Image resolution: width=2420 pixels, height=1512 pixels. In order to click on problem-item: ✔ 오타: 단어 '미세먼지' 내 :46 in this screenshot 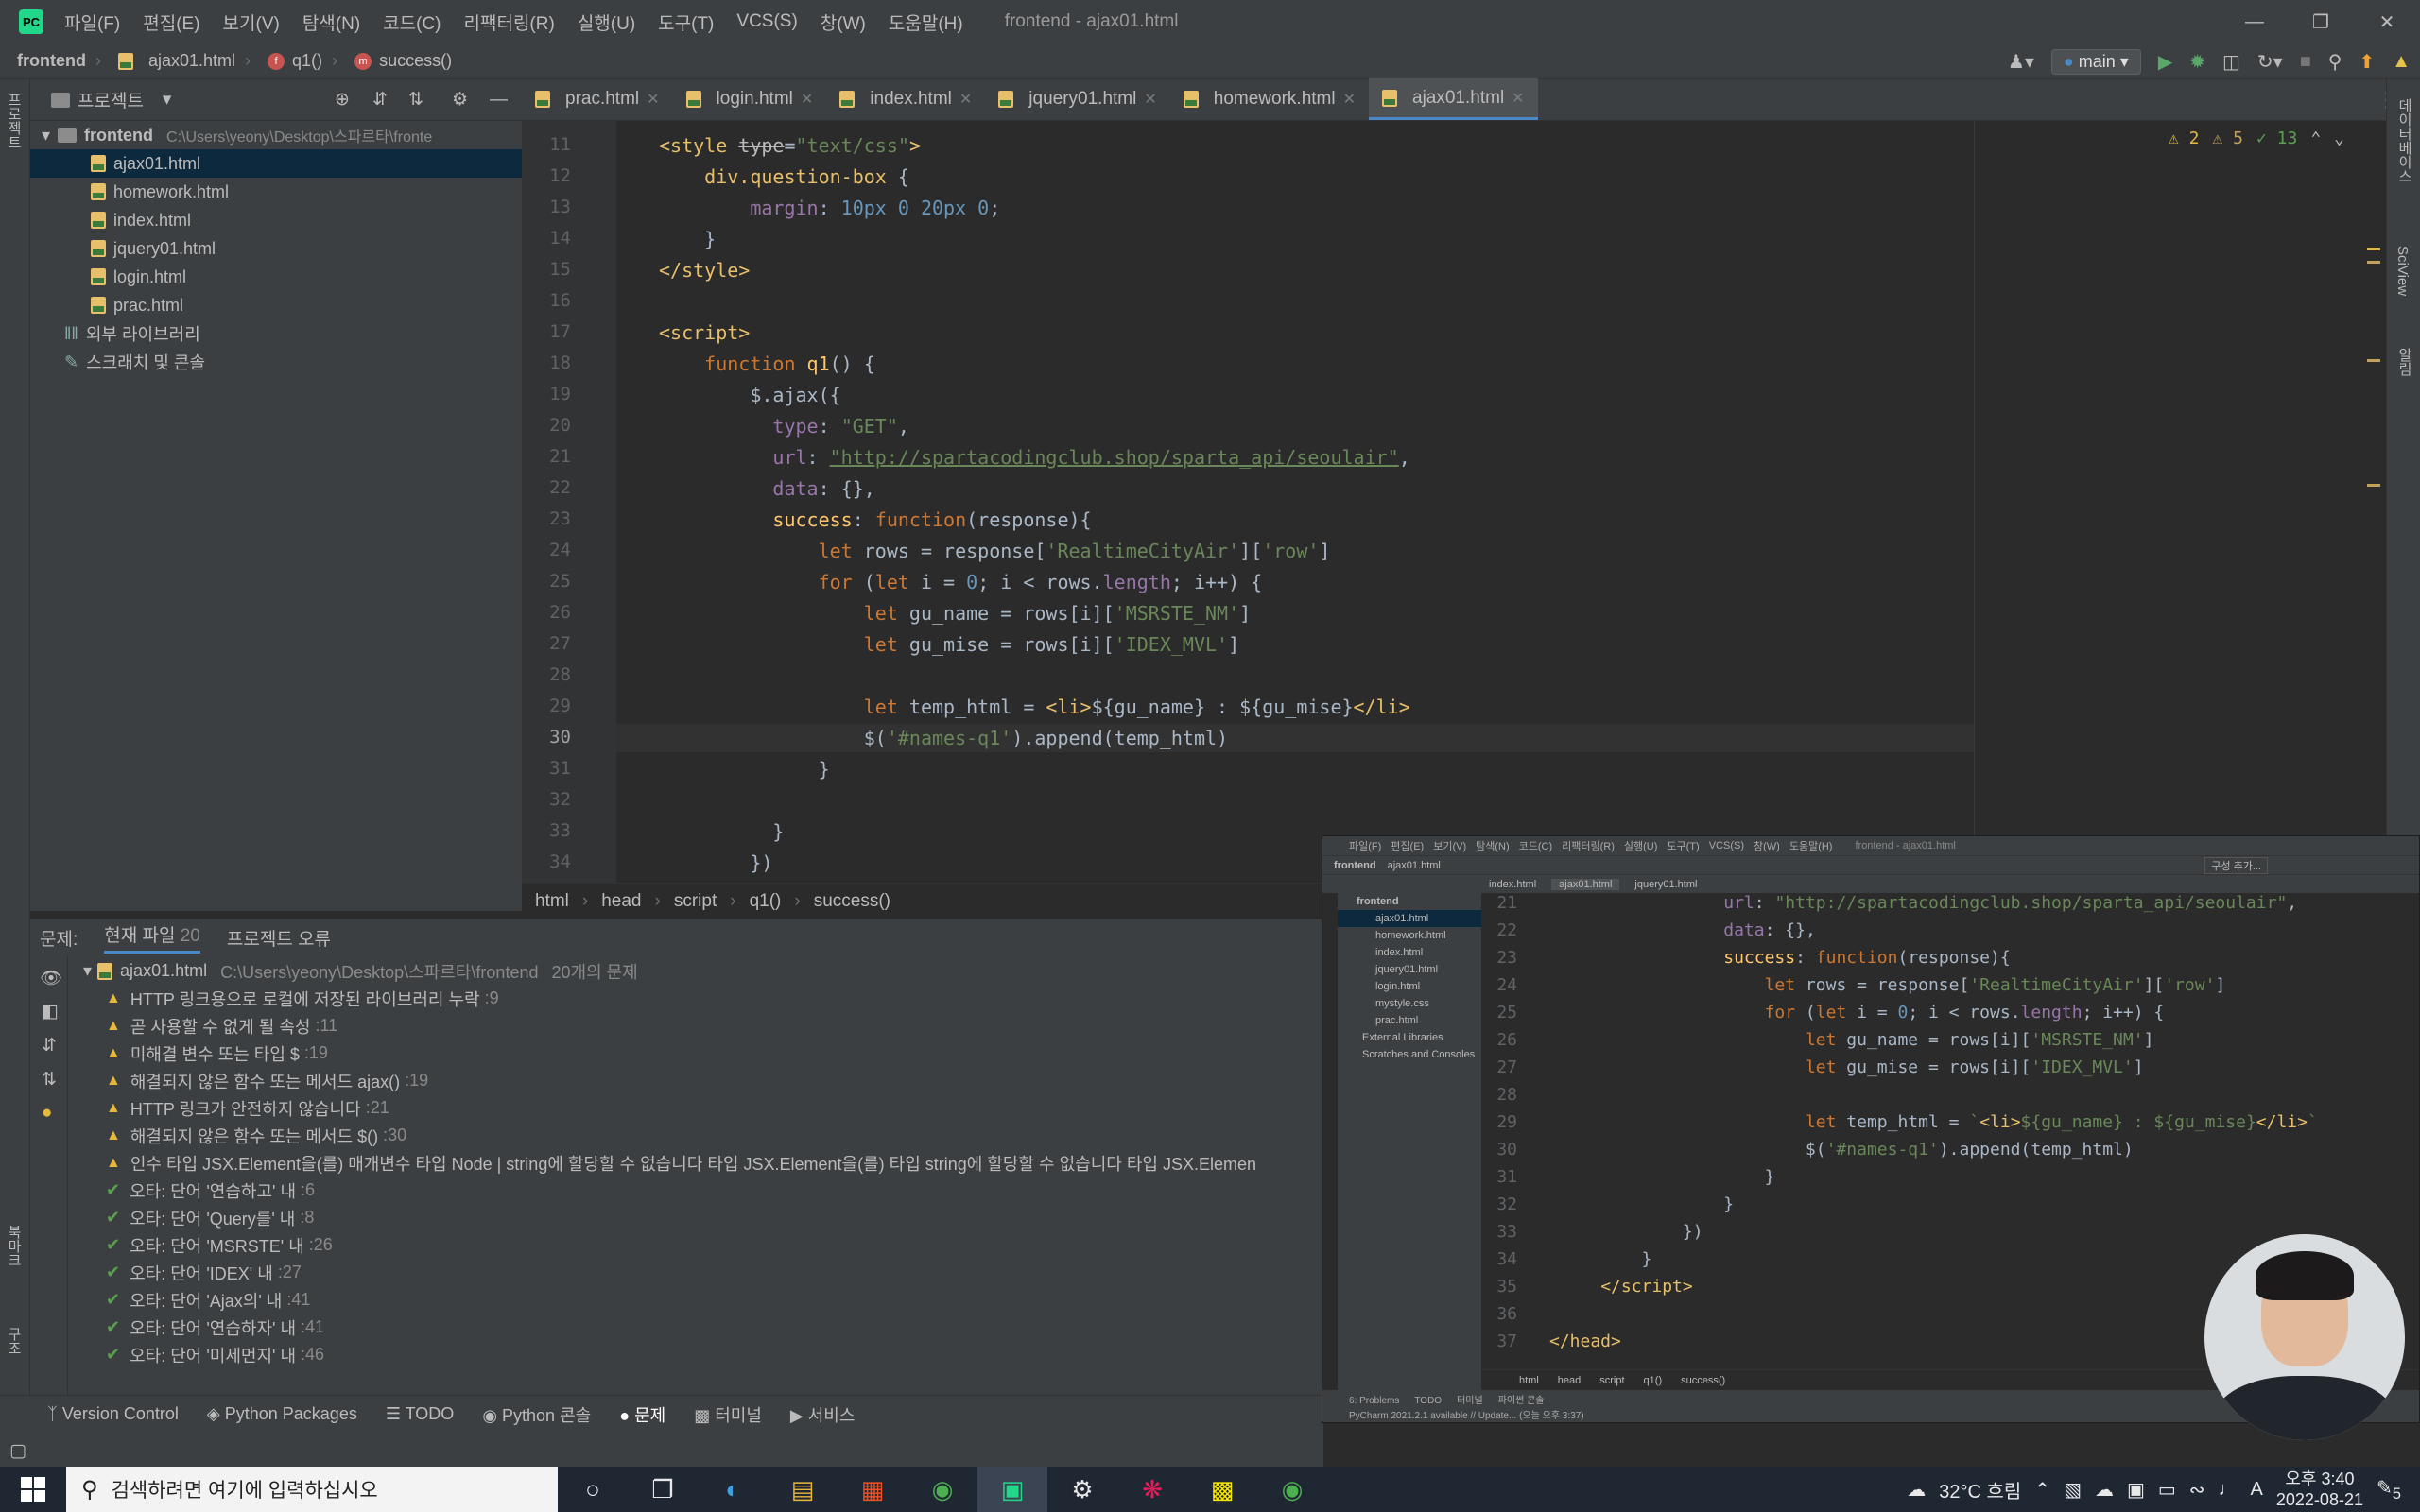, I will do `click(215, 1354)`.